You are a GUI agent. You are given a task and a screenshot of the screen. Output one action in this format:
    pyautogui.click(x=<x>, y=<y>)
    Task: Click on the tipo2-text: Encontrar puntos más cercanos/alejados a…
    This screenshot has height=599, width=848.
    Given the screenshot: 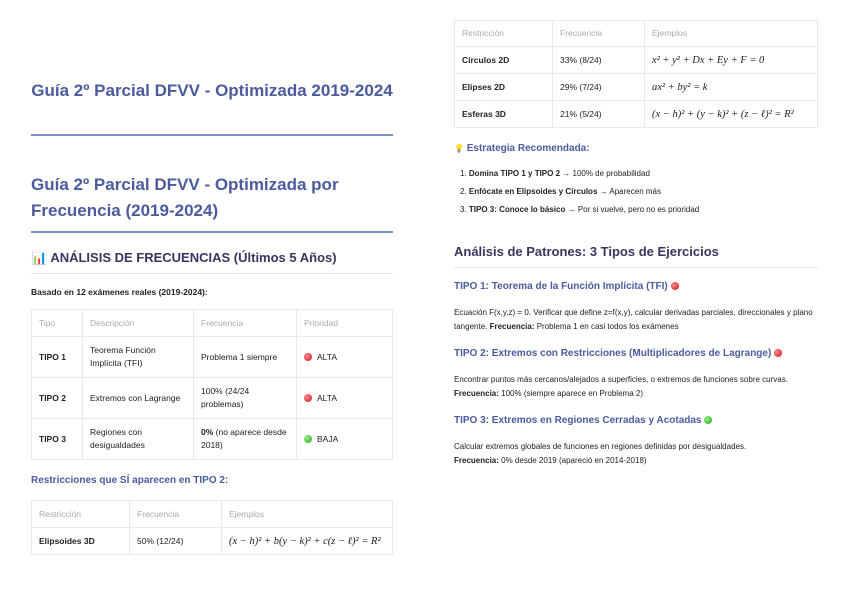 What is the action you would take?
    pyautogui.click(x=624, y=387)
    